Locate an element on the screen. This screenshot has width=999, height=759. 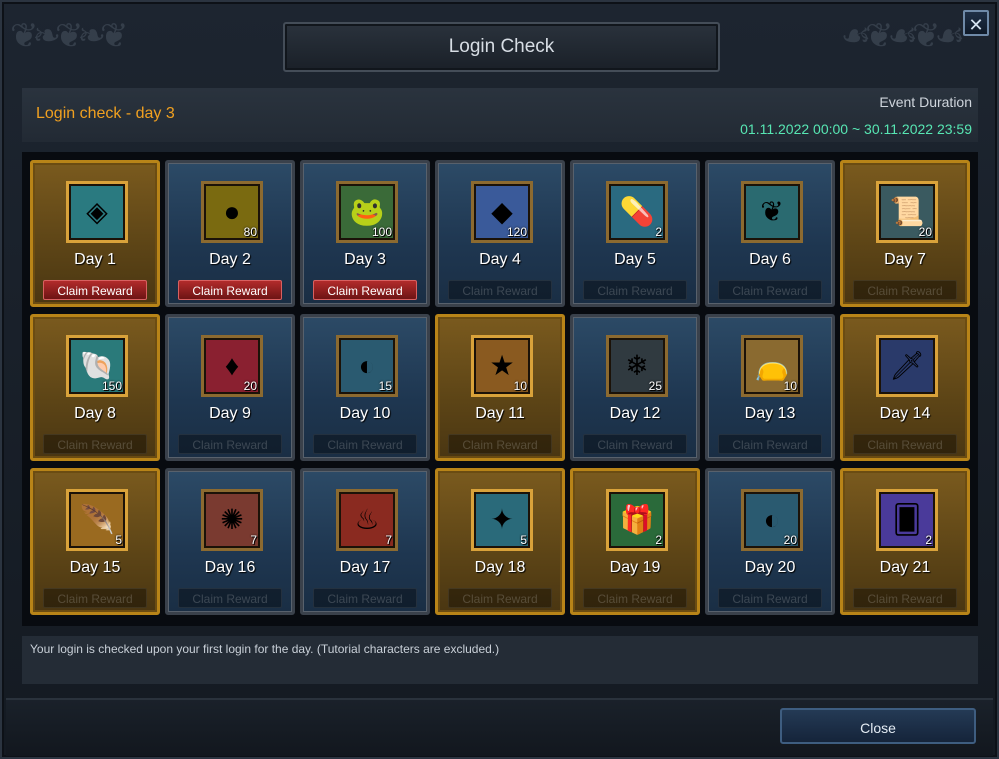
reward-item-slot: ✦ 5 is located at coordinates (502, 520).